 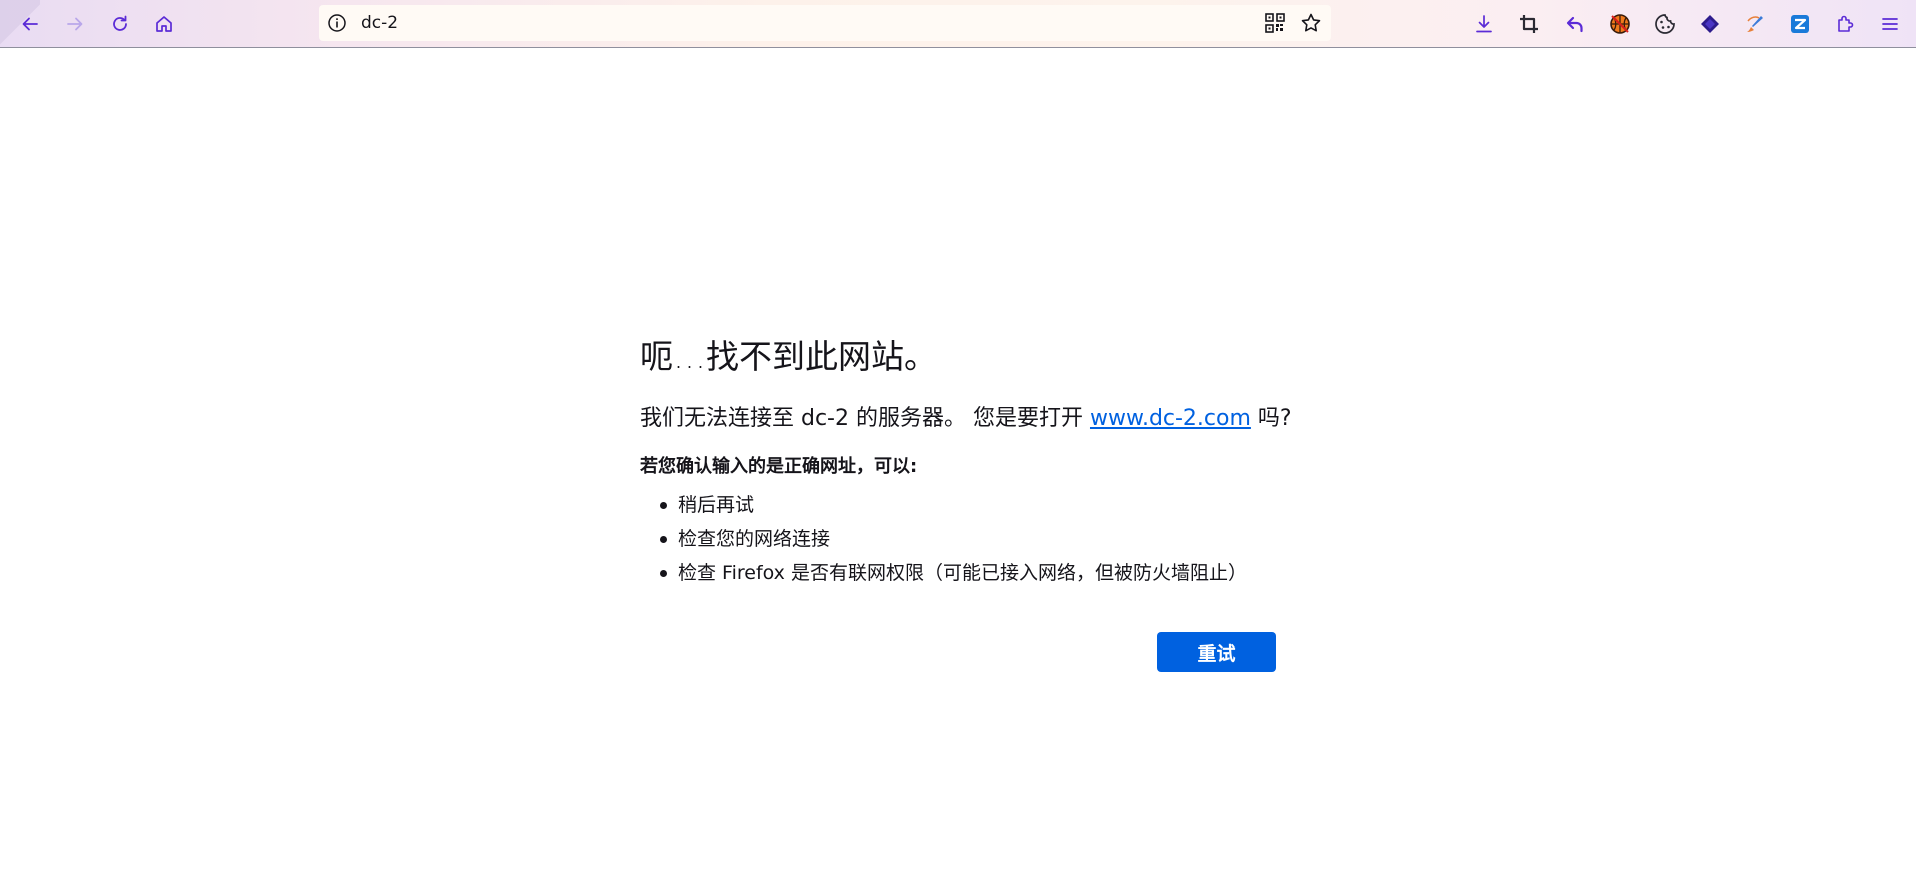 I want to click on app-menu-button, so click(x=1890, y=24).